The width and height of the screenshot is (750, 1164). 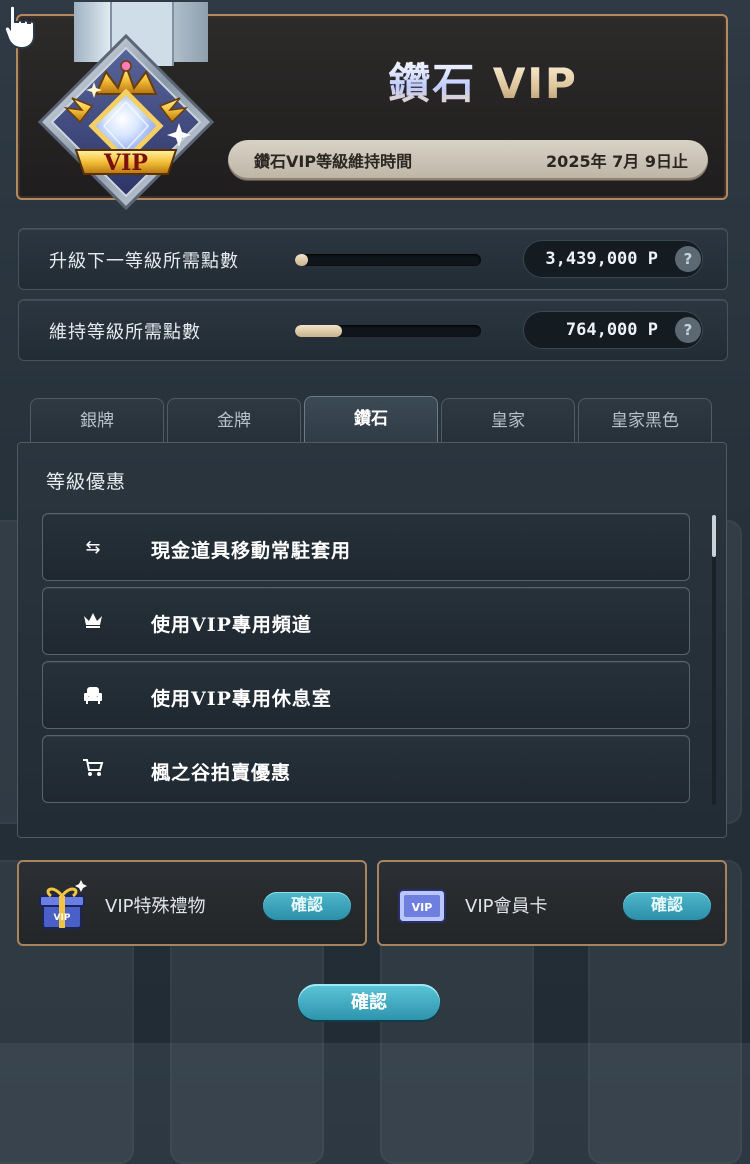 I want to click on benefit-item-vip-lounge: 使用VIP專用休息室, so click(x=366, y=695).